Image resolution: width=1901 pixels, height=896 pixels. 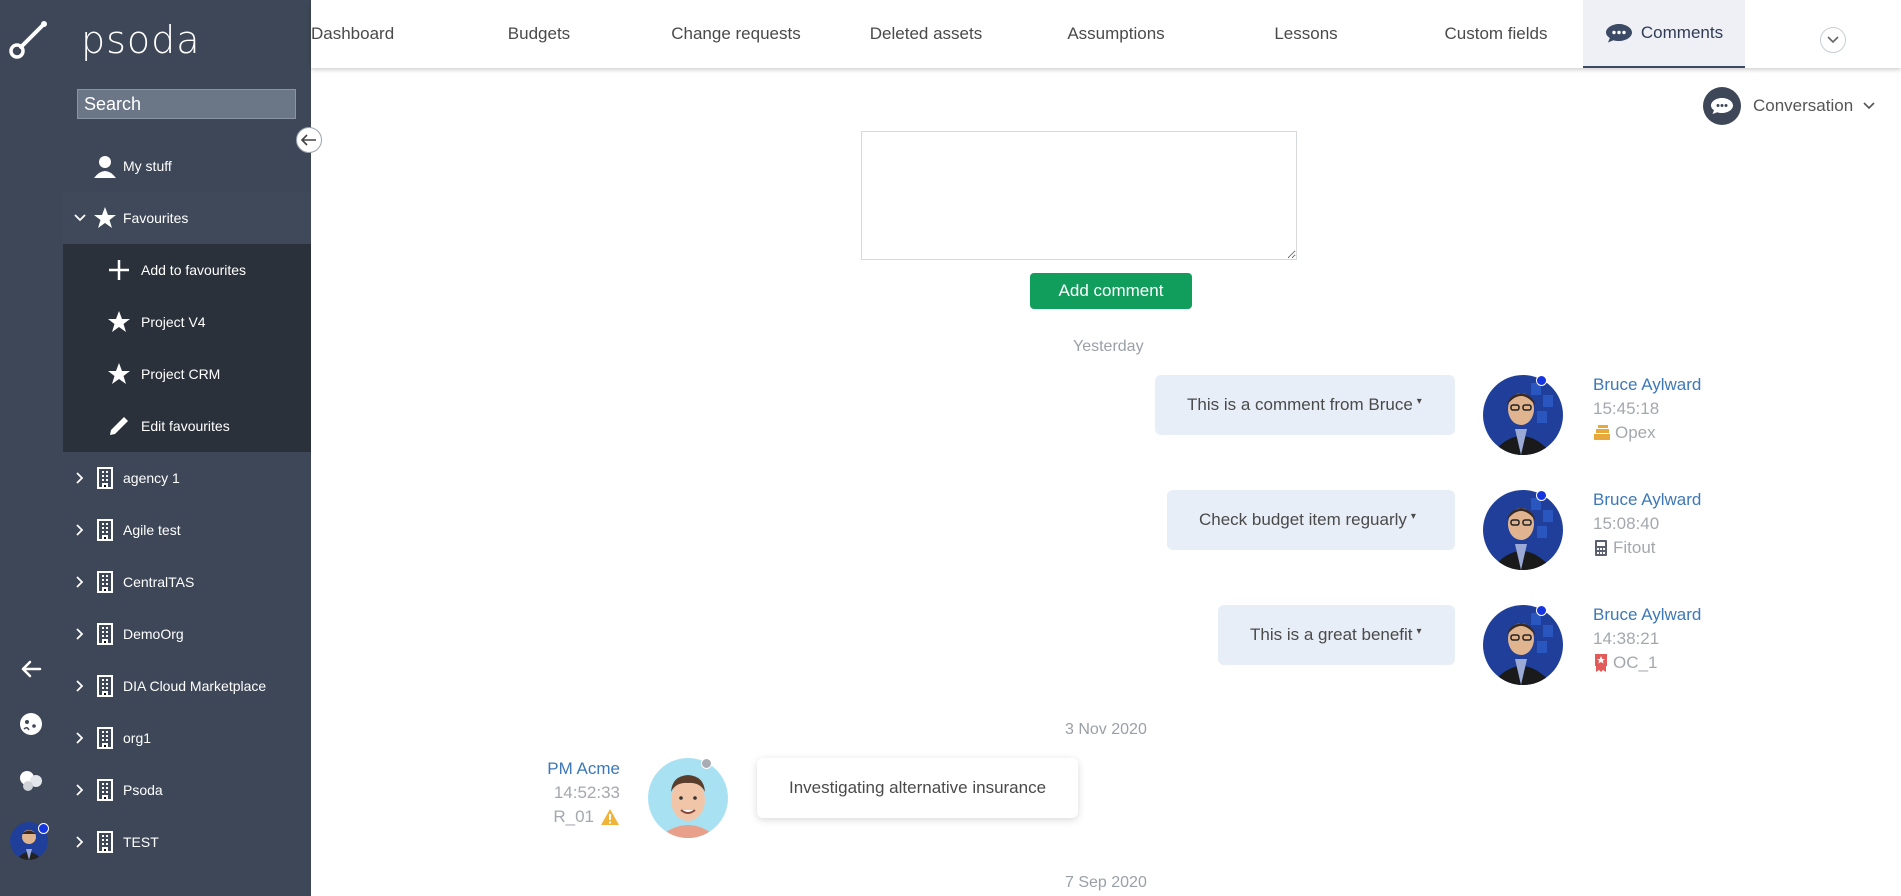 I want to click on comment-text: This is a comment from Bruce, so click(x=1300, y=404).